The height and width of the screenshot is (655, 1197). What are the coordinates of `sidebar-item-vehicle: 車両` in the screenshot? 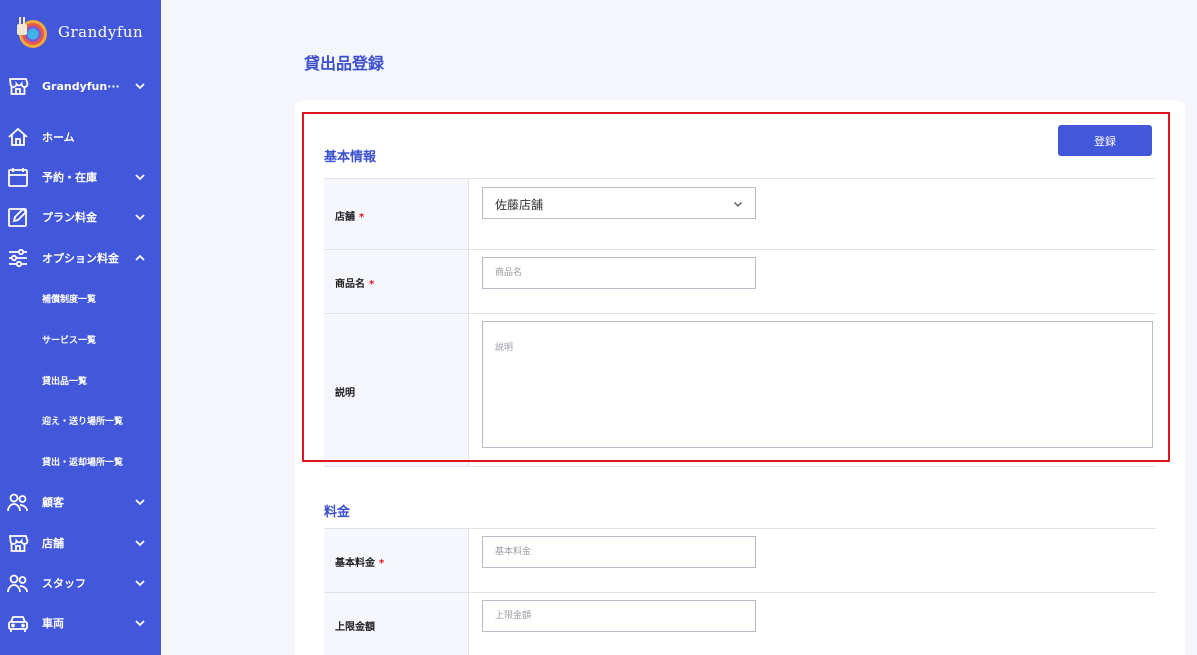 It's located at (80, 623).